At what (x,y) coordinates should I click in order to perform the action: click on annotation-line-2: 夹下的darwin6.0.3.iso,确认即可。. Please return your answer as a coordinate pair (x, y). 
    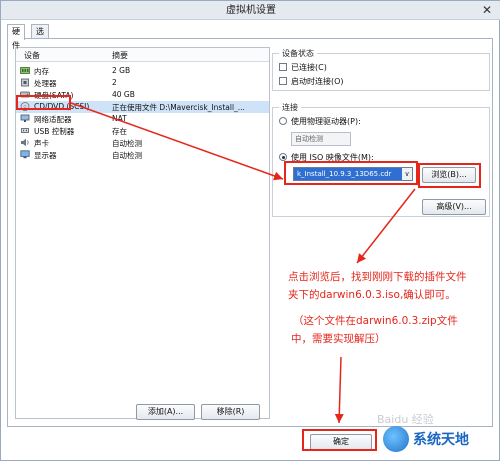
    Looking at the image, I should click on (372, 295).